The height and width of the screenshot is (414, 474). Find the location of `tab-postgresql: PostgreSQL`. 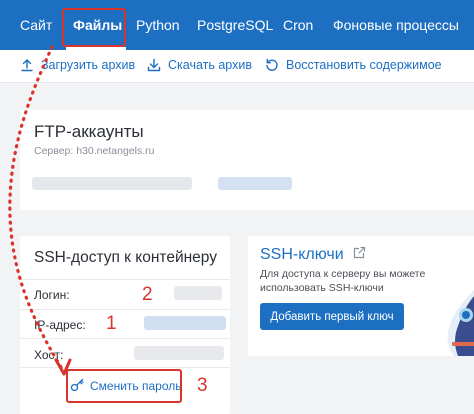

tab-postgresql: PostgreSQL is located at coordinates (235, 25).